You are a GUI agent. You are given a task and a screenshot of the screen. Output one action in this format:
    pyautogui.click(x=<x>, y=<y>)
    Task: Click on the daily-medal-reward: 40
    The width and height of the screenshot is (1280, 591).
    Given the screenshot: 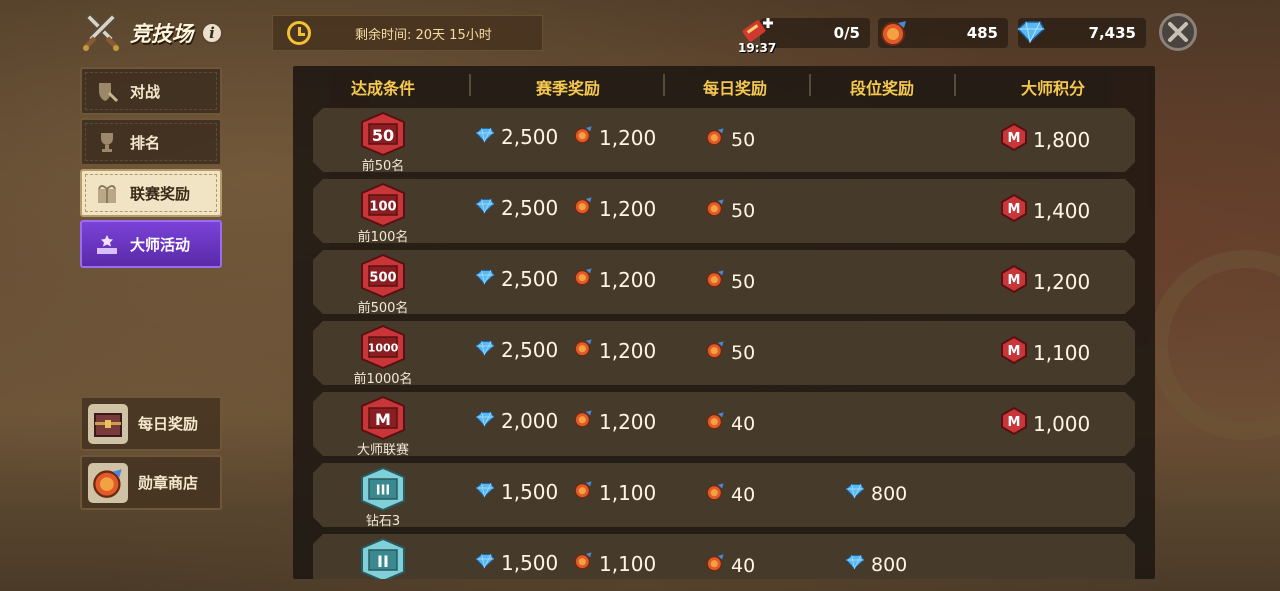 What is the action you would take?
    pyautogui.click(x=730, y=494)
    